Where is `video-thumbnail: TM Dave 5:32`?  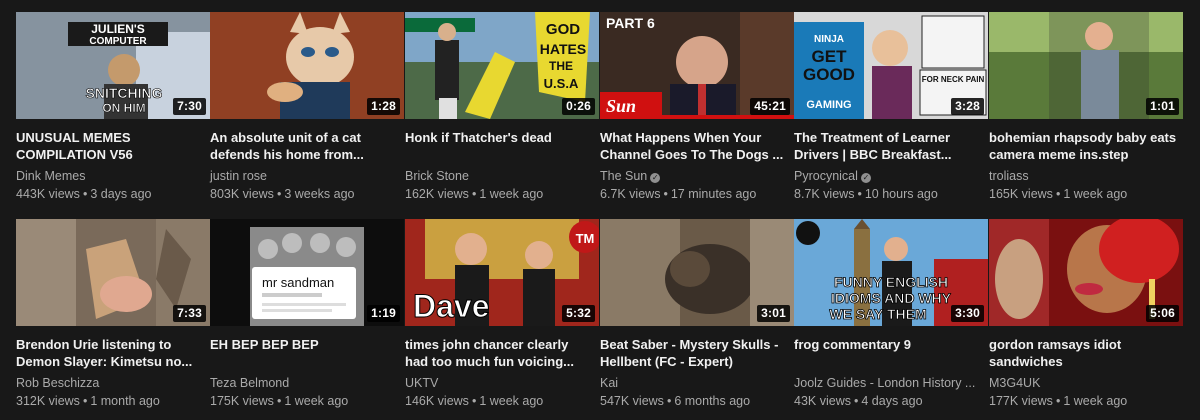
video-thumbnail: TM Dave 5:32 is located at coordinates (502, 272).